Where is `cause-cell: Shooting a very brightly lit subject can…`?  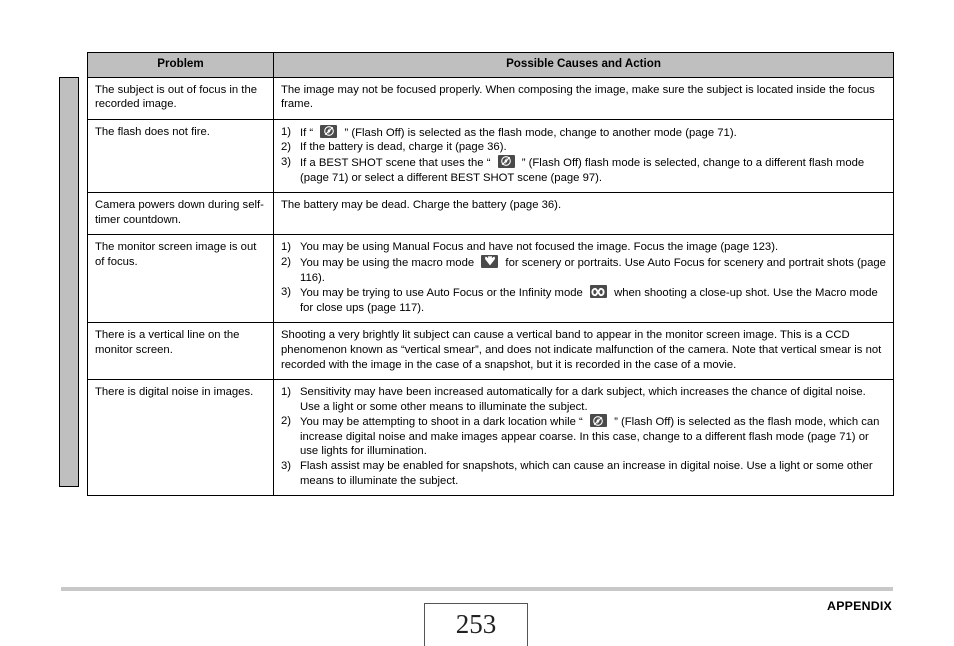
cause-cell: Shooting a very brightly lit subject can… is located at coordinates (583, 351).